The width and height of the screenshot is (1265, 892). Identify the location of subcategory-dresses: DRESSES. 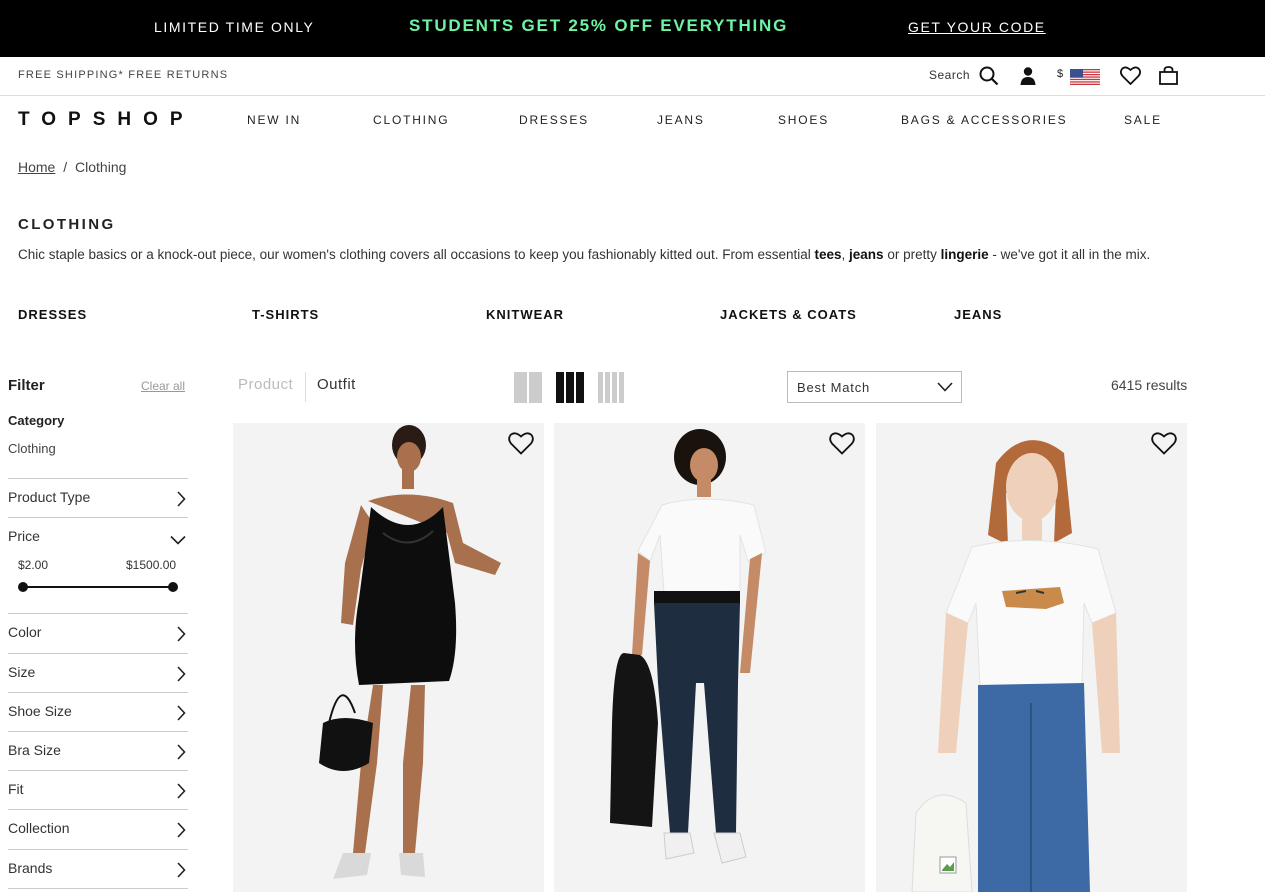
(52, 314).